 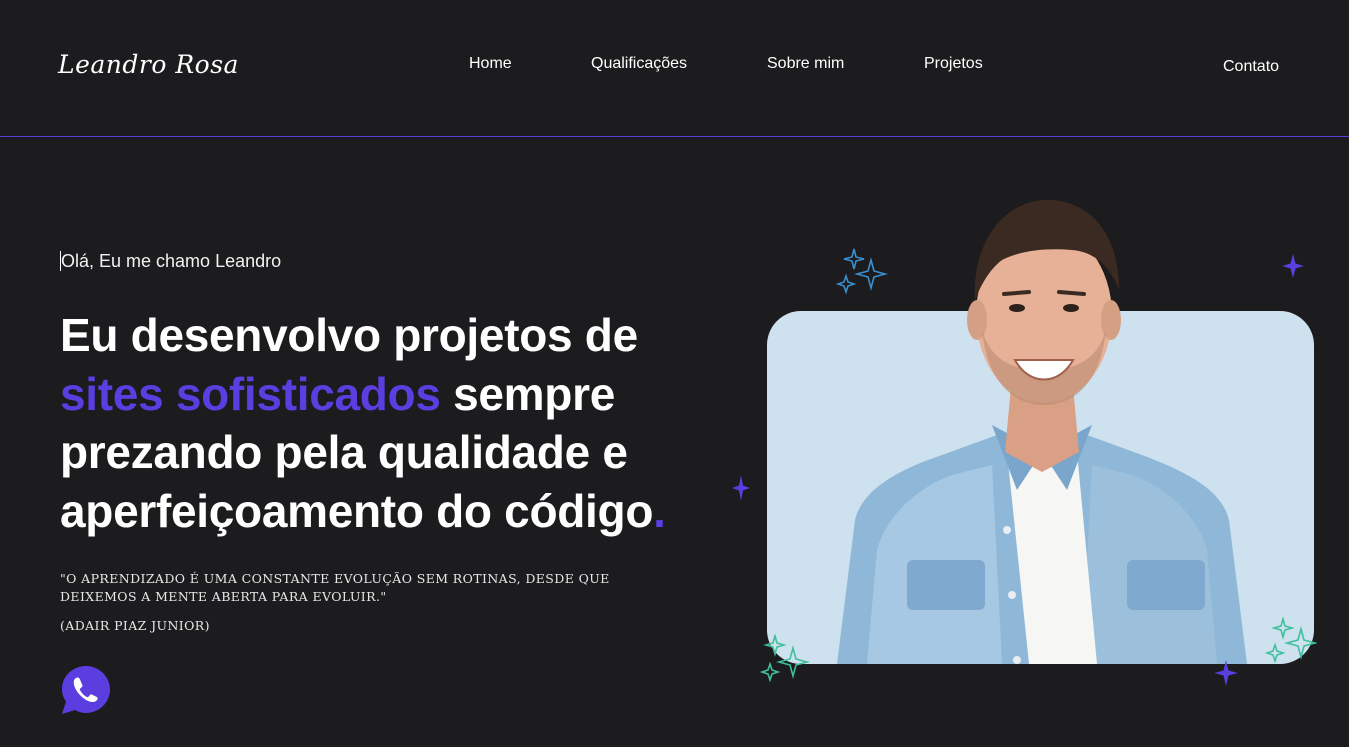 I want to click on greeting-text: Olá, Eu me chamo Leandro, so click(x=170, y=261).